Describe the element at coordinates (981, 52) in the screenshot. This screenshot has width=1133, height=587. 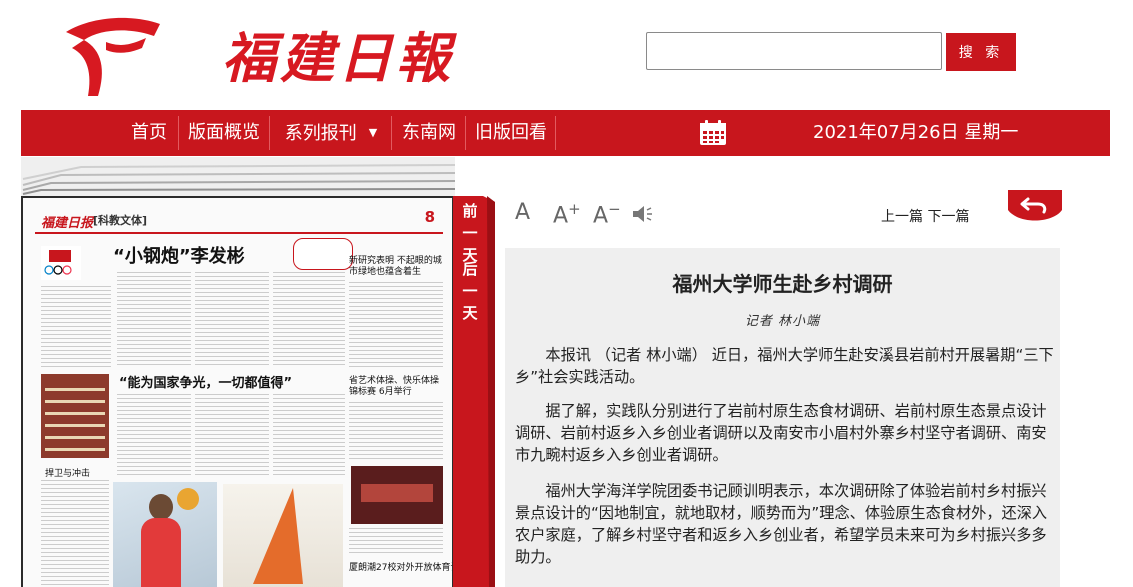
I see `search-button: 搜 索` at that location.